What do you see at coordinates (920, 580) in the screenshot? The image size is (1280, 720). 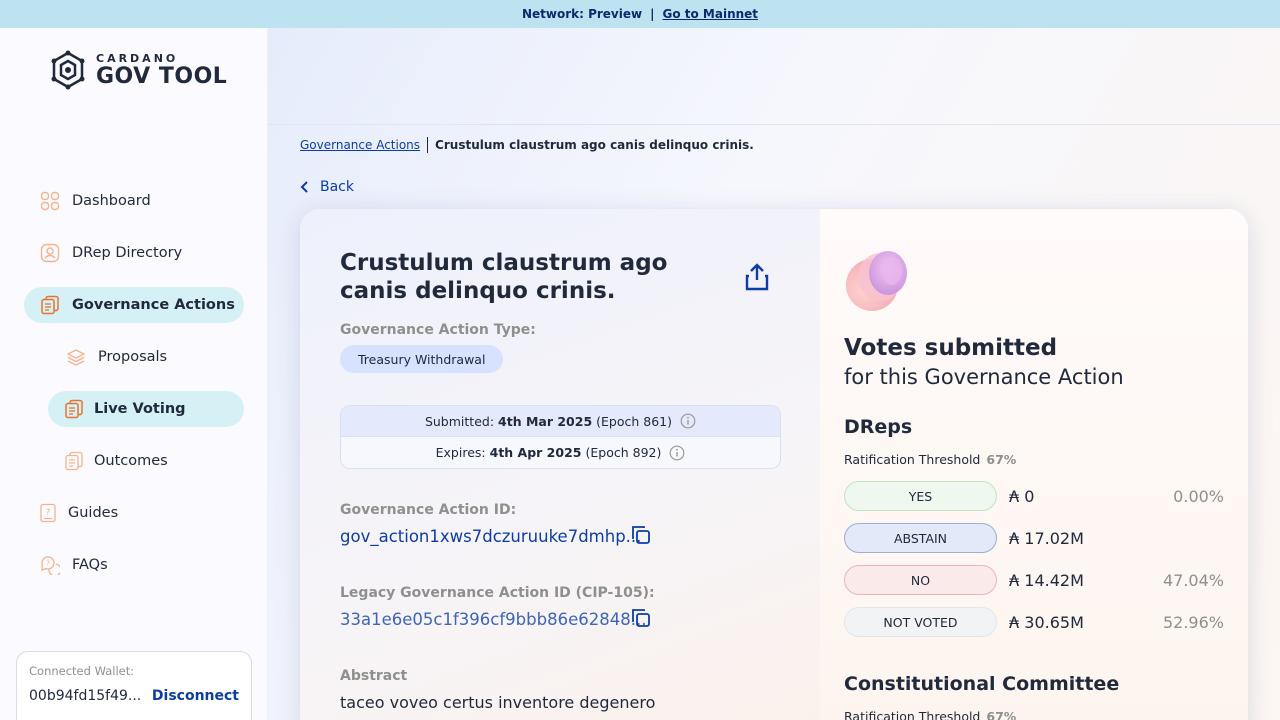 I see `vote-label-no: NO` at bounding box center [920, 580].